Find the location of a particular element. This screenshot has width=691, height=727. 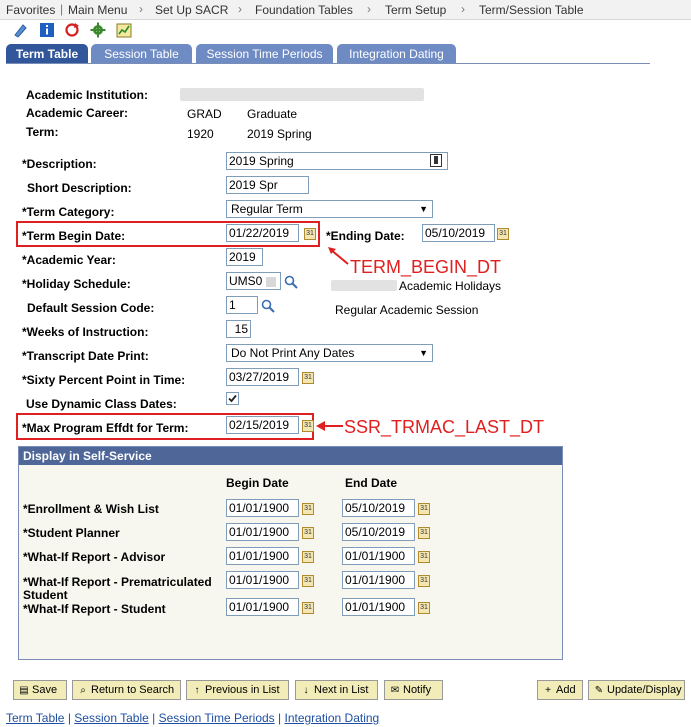

description-input: 2019 Spring is located at coordinates (337, 161).